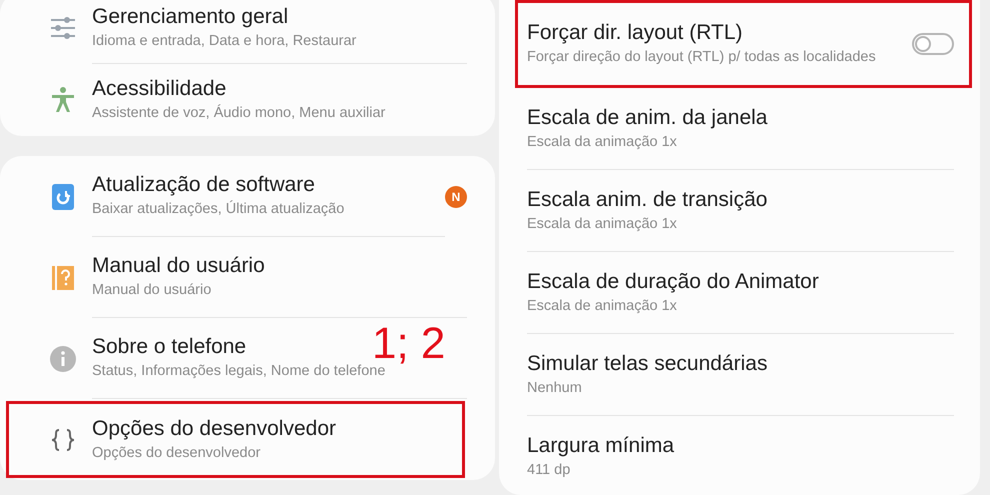 The height and width of the screenshot is (495, 990). What do you see at coordinates (647, 200) in the screenshot?
I see `option-title: Escala anim. de transição` at bounding box center [647, 200].